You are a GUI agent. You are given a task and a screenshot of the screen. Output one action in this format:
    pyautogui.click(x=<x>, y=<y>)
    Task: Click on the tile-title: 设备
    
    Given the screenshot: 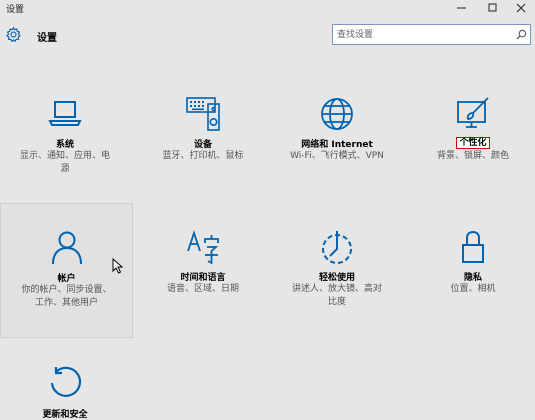 What is the action you would take?
    pyautogui.click(x=202, y=145)
    